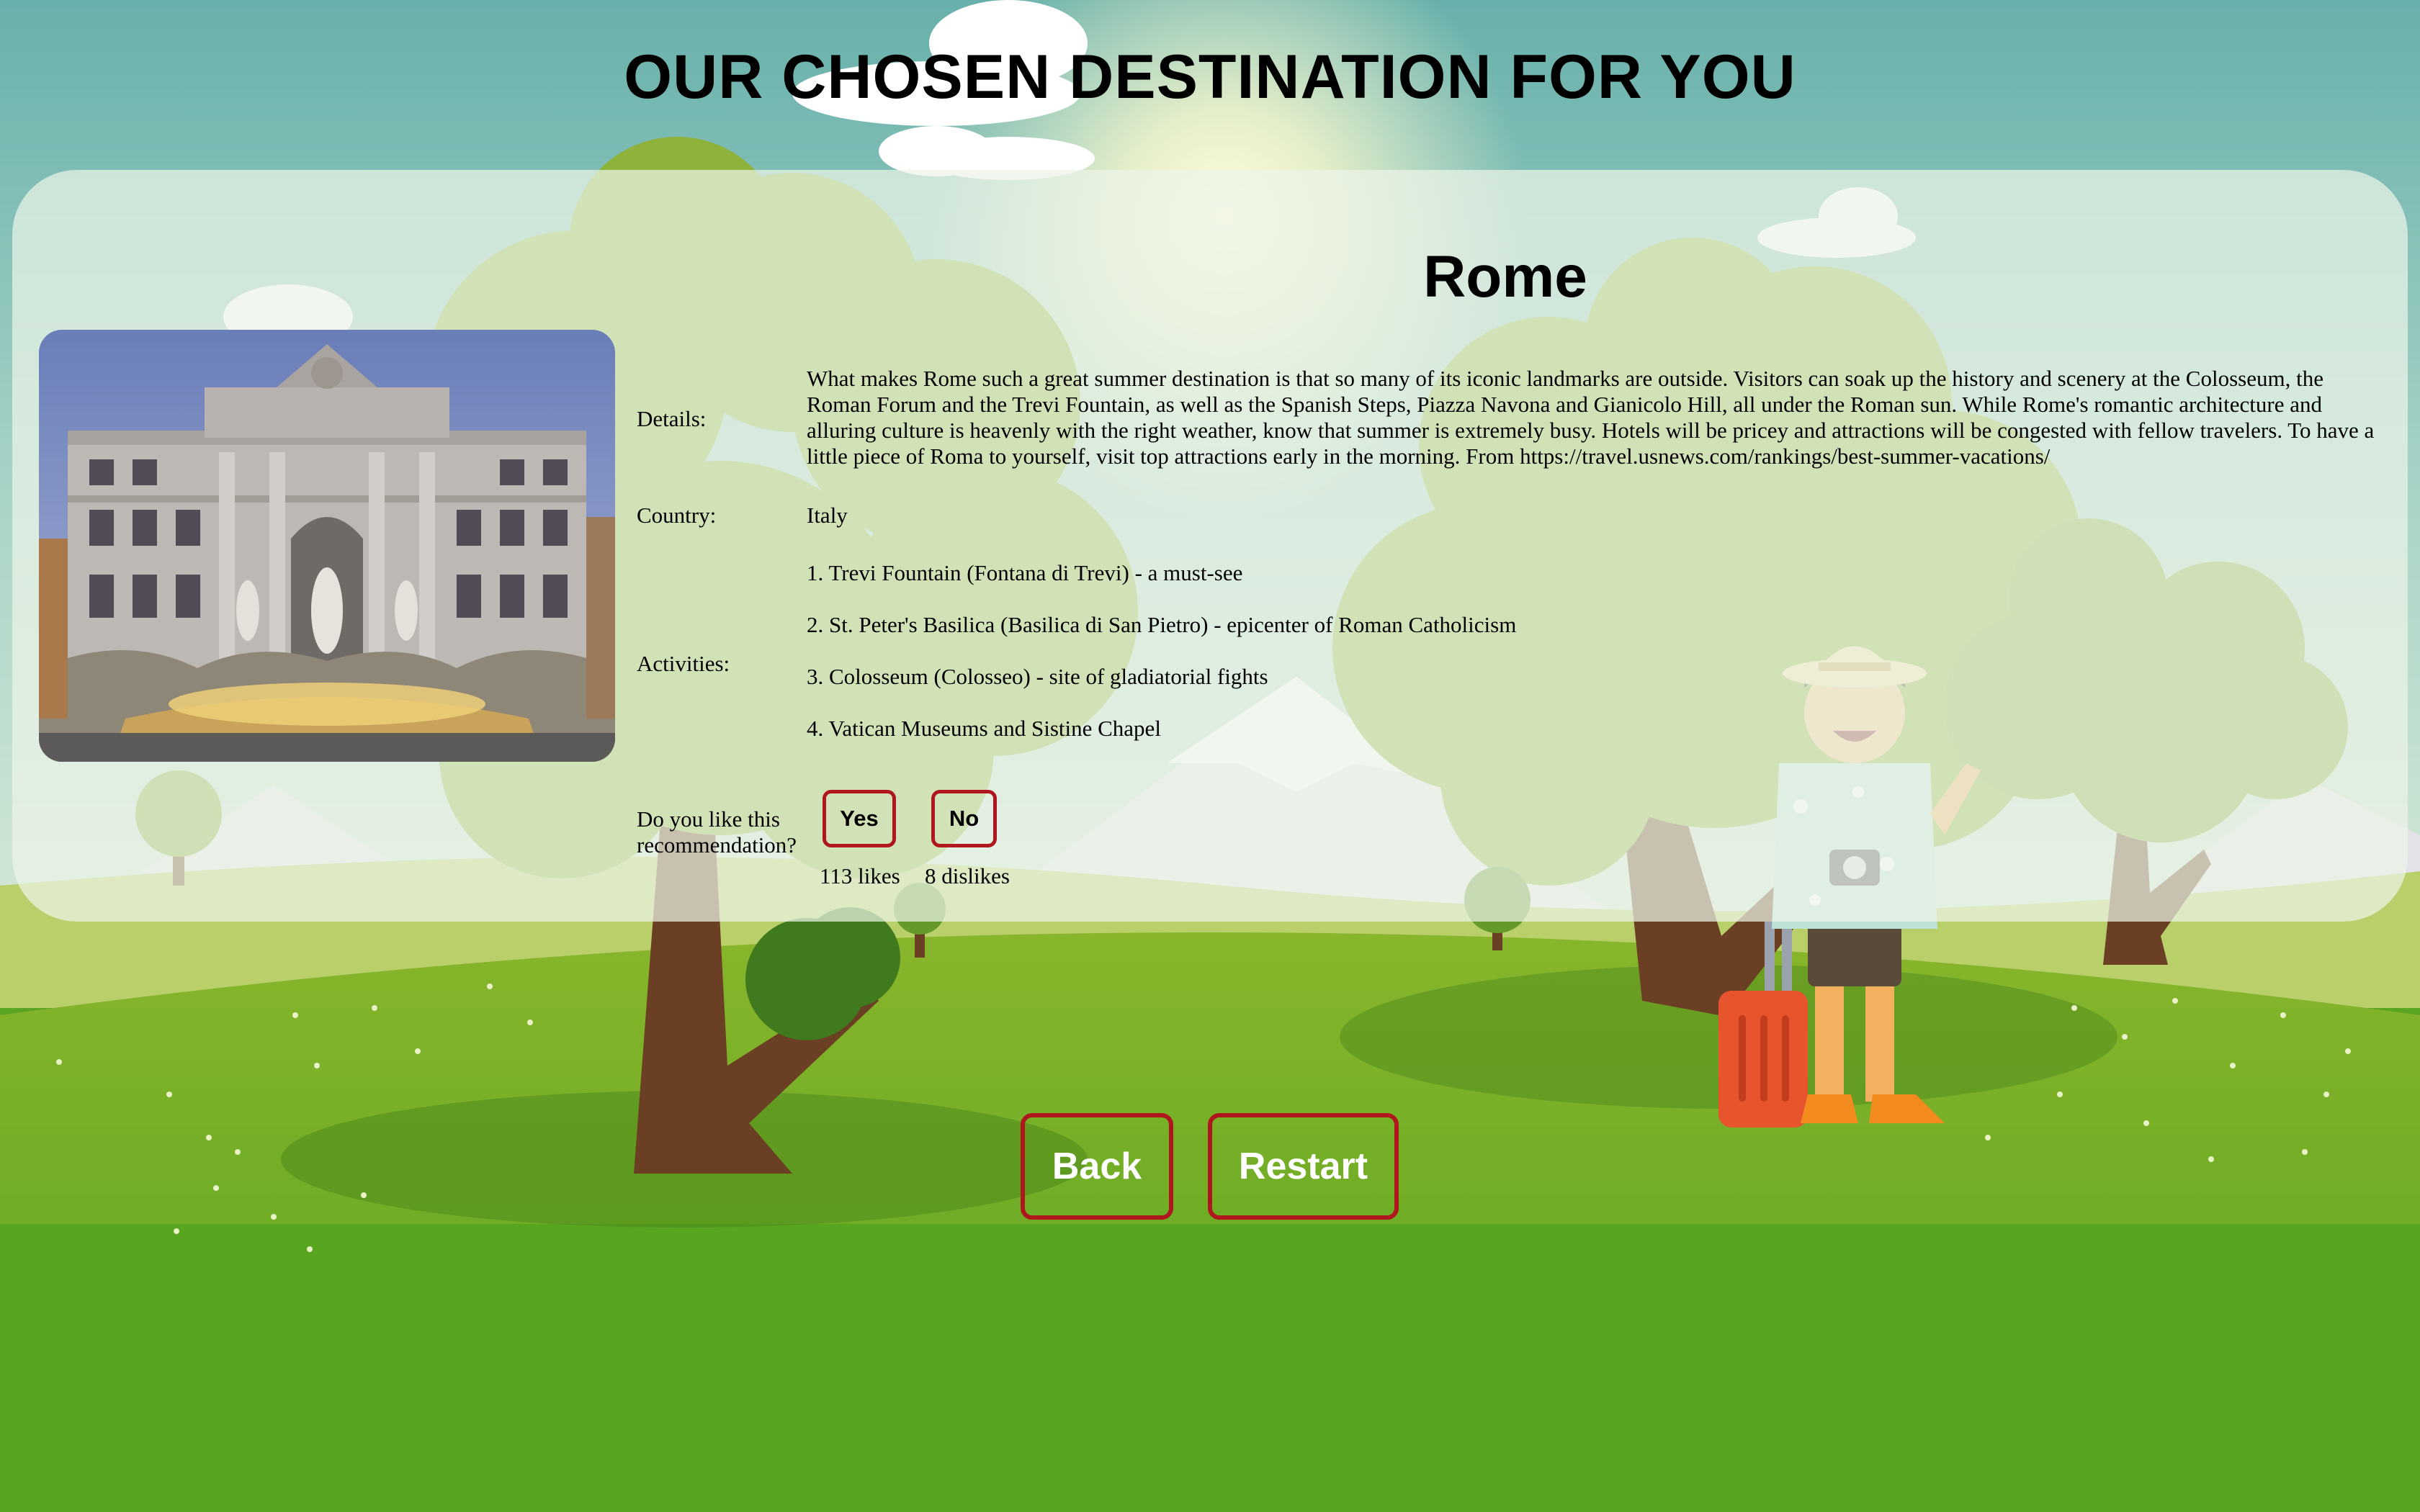 Image resolution: width=2420 pixels, height=1512 pixels. Describe the element at coordinates (859, 818) in the screenshot. I see `yes-button: Yes` at that location.